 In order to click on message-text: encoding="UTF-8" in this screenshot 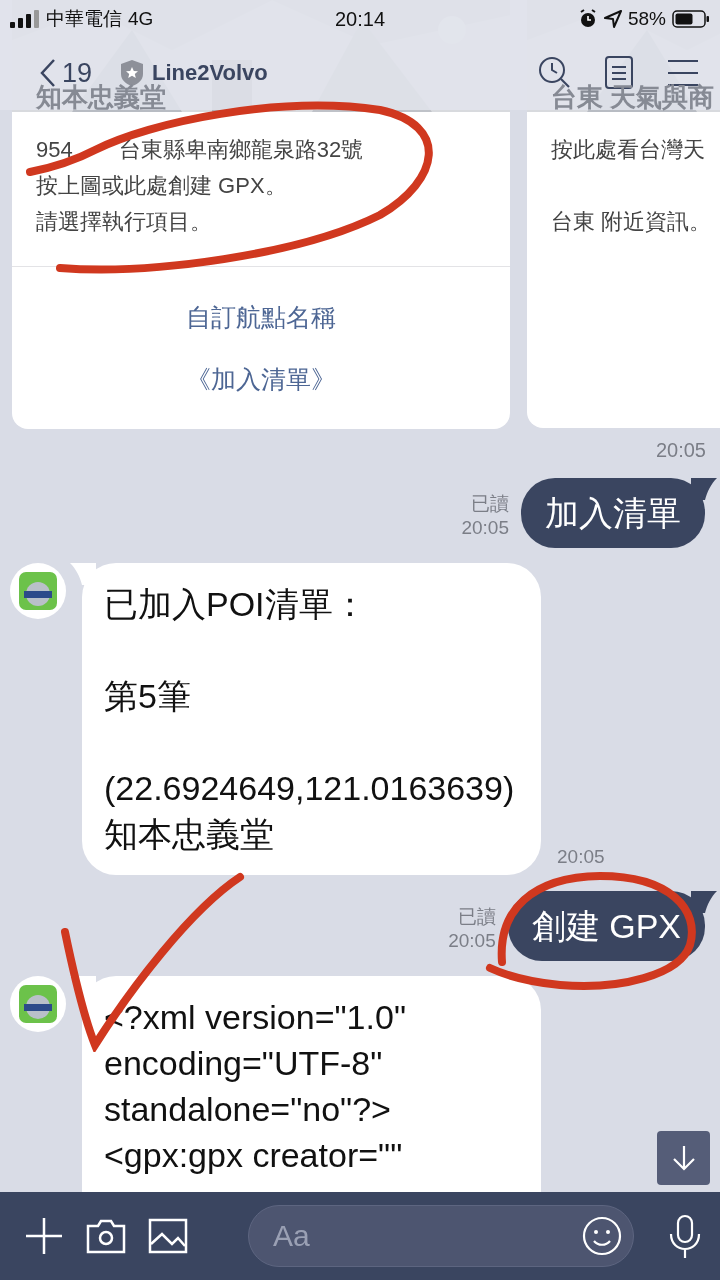, I will do `click(244, 1063)`.